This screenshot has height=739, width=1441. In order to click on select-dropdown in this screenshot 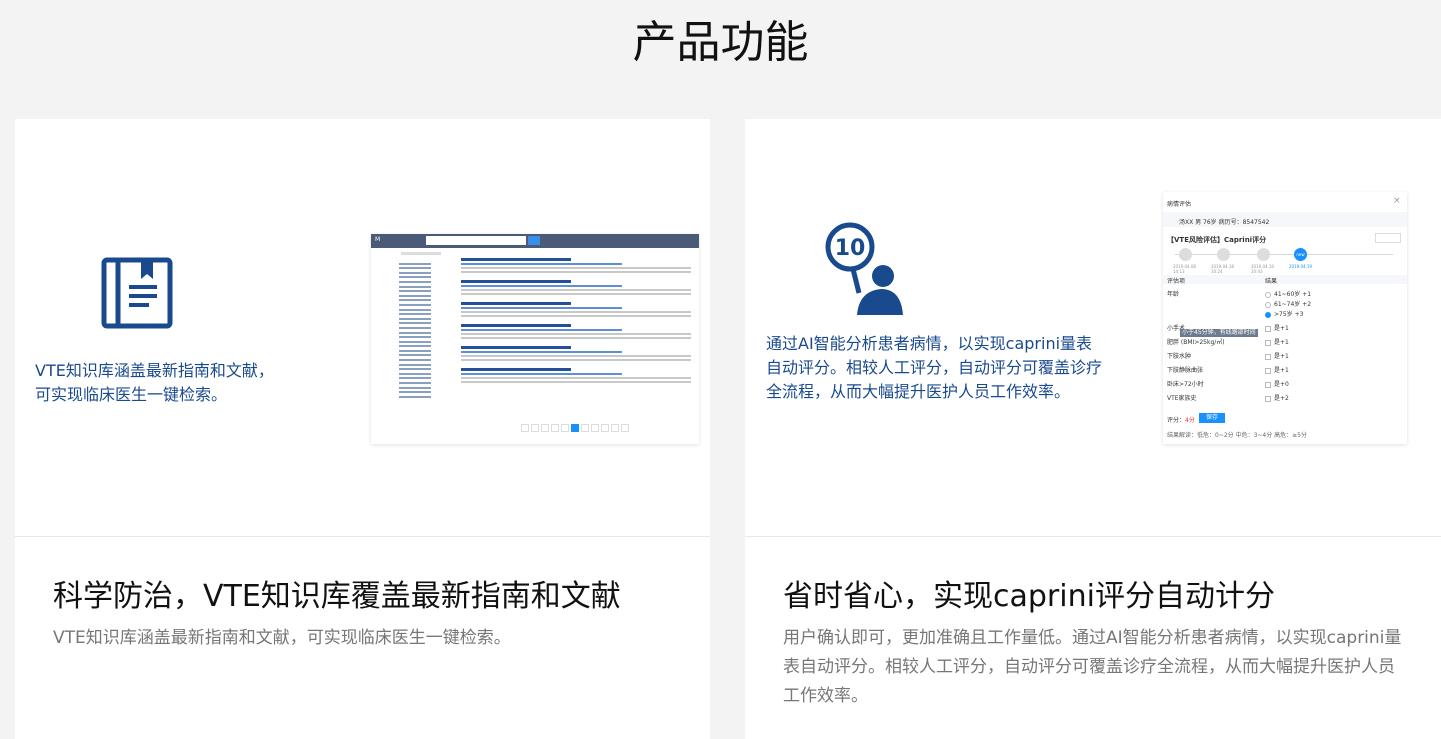, I will do `click(1388, 238)`.